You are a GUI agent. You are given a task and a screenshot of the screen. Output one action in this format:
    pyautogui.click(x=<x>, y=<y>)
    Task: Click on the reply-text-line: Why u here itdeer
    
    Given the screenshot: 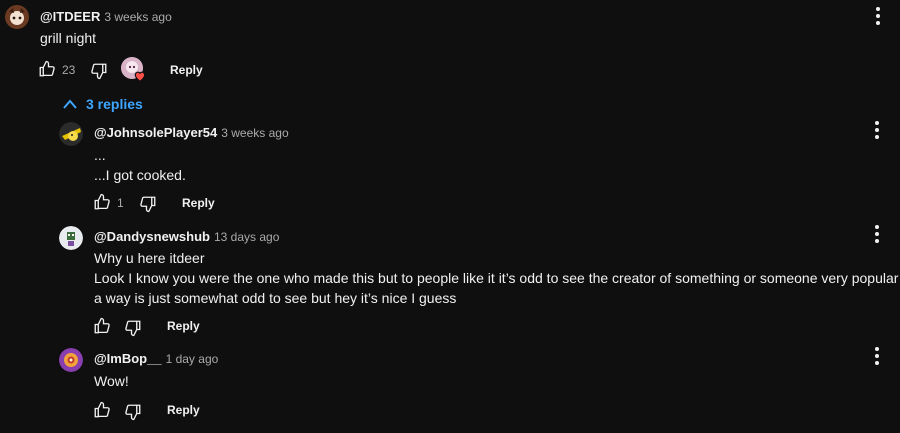 What is the action you would take?
    pyautogui.click(x=149, y=258)
    